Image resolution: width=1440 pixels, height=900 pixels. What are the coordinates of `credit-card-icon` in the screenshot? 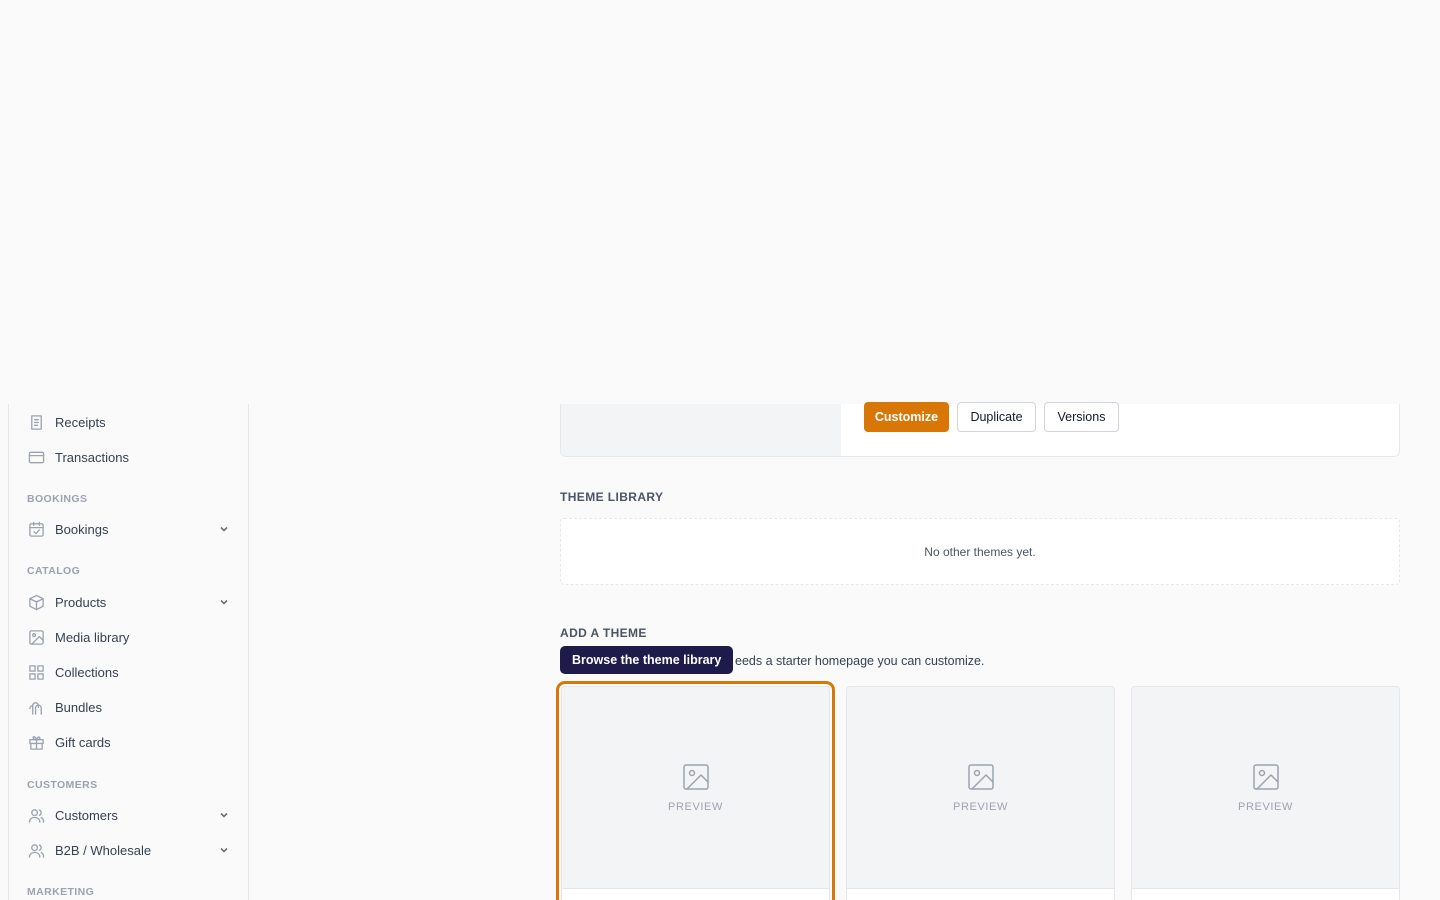 It's located at (36, 457).